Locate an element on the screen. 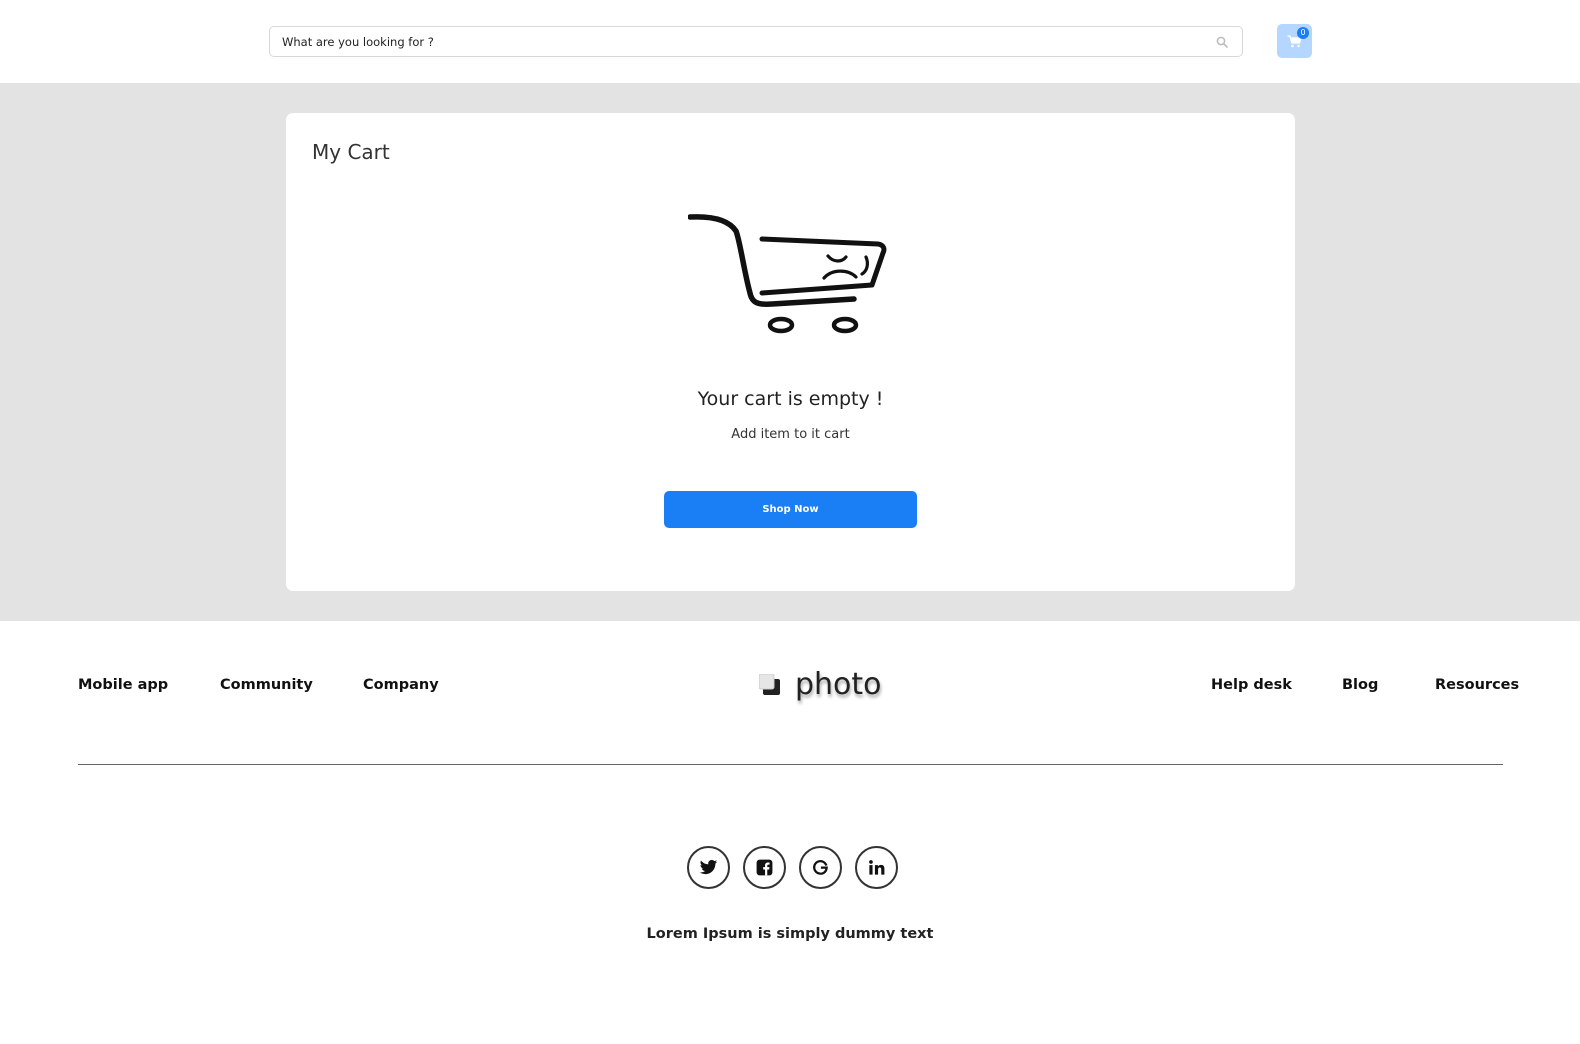 This screenshot has width=1580, height=1044. google-icon is located at coordinates (820, 867).